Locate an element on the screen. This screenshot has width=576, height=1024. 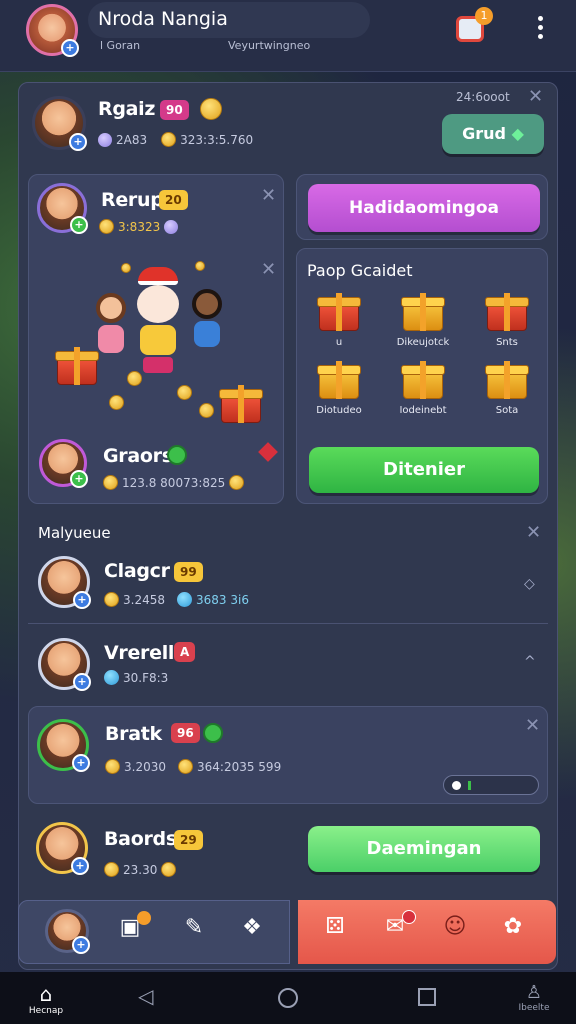
friends-icon: ☺ is located at coordinates (455, 926).